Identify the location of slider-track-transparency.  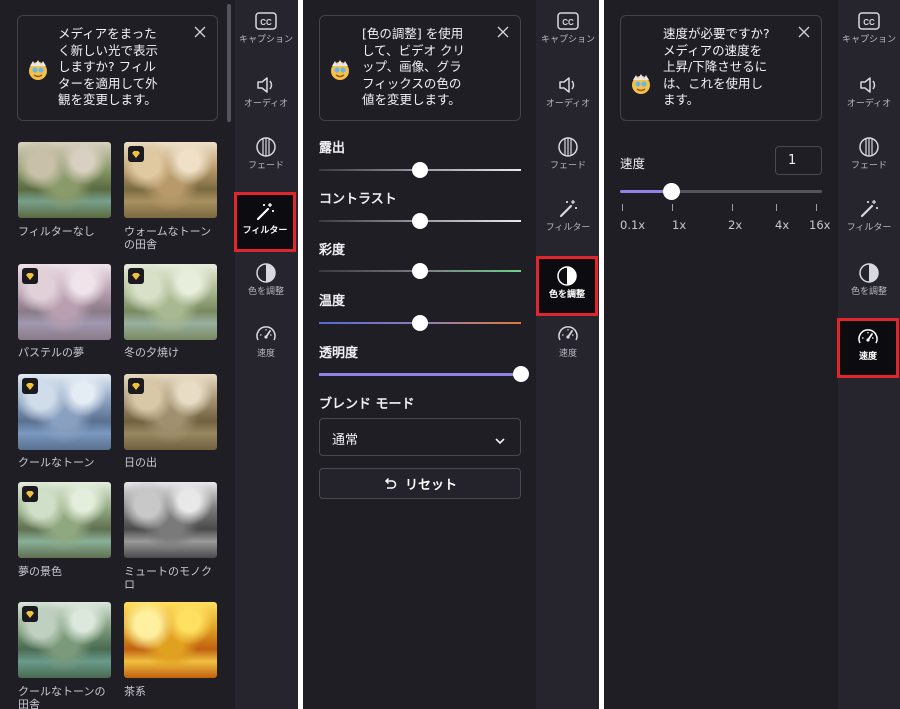
(420, 374).